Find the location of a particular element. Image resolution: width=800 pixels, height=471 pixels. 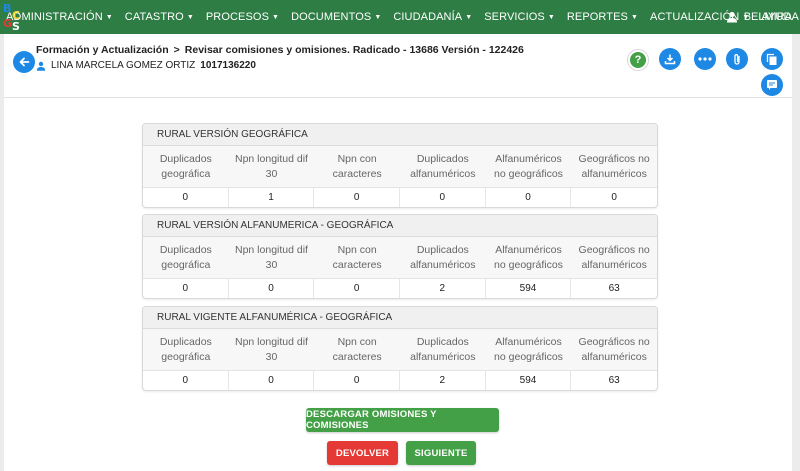

nav-reportes: REPORTES ▼ is located at coordinates (602, 17).